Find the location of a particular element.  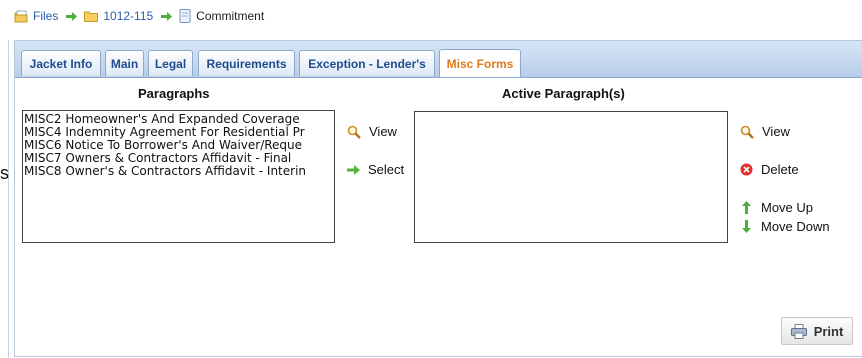

tab-main: Main is located at coordinates (124, 63).